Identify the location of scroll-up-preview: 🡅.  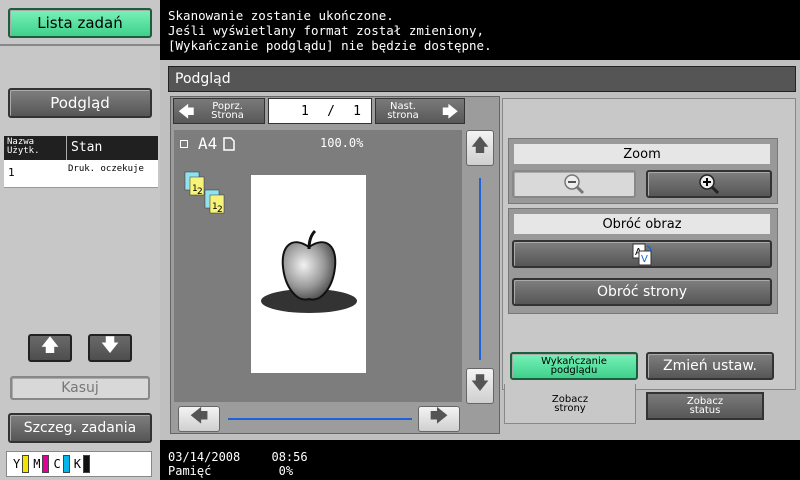
(480, 148).